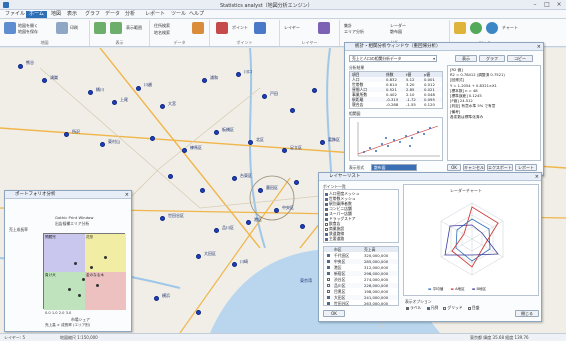 This screenshot has height=341, width=566. What do you see at coordinates (361, 303) in the screenshot?
I see `table-row: 世田谷区 263,000,000` at bounding box center [361, 303].